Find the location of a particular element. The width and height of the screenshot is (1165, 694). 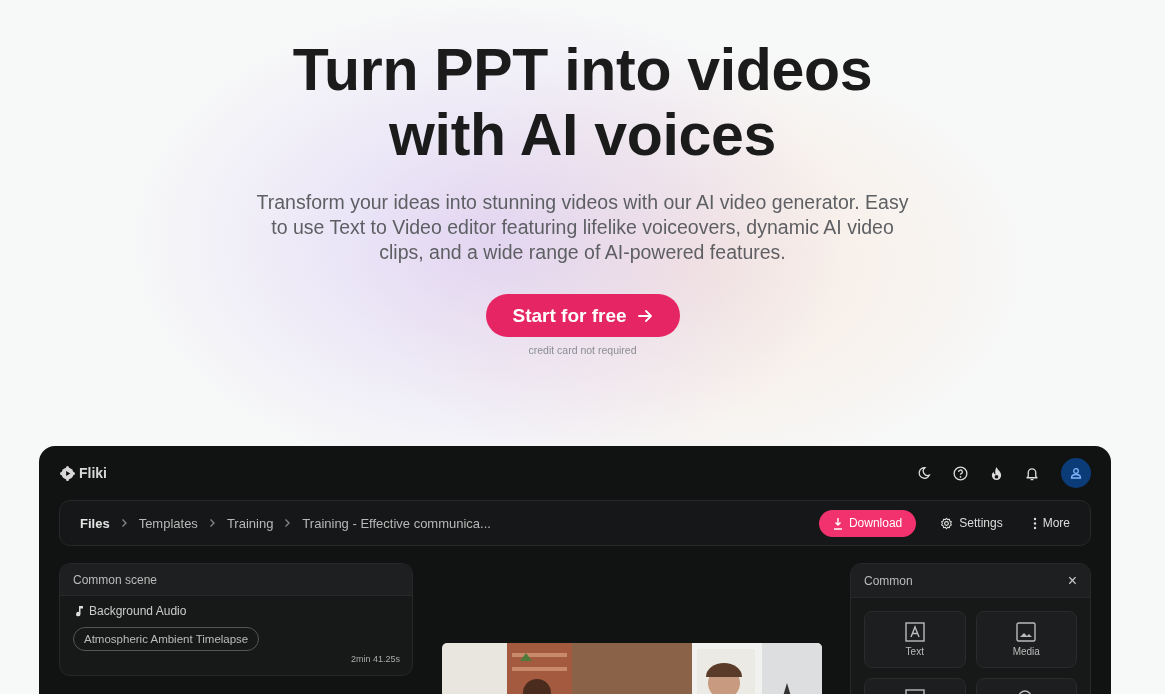

download-button: Download is located at coordinates (867, 523).